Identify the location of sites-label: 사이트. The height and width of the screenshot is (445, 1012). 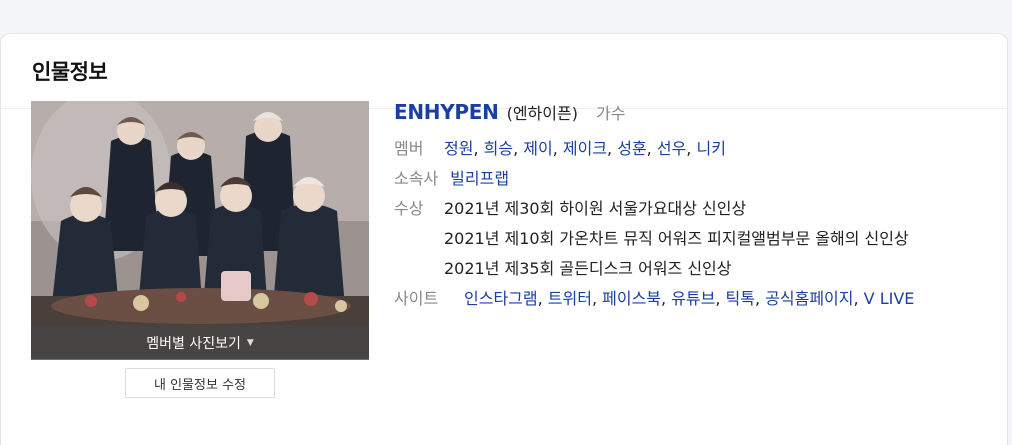
(416, 298).